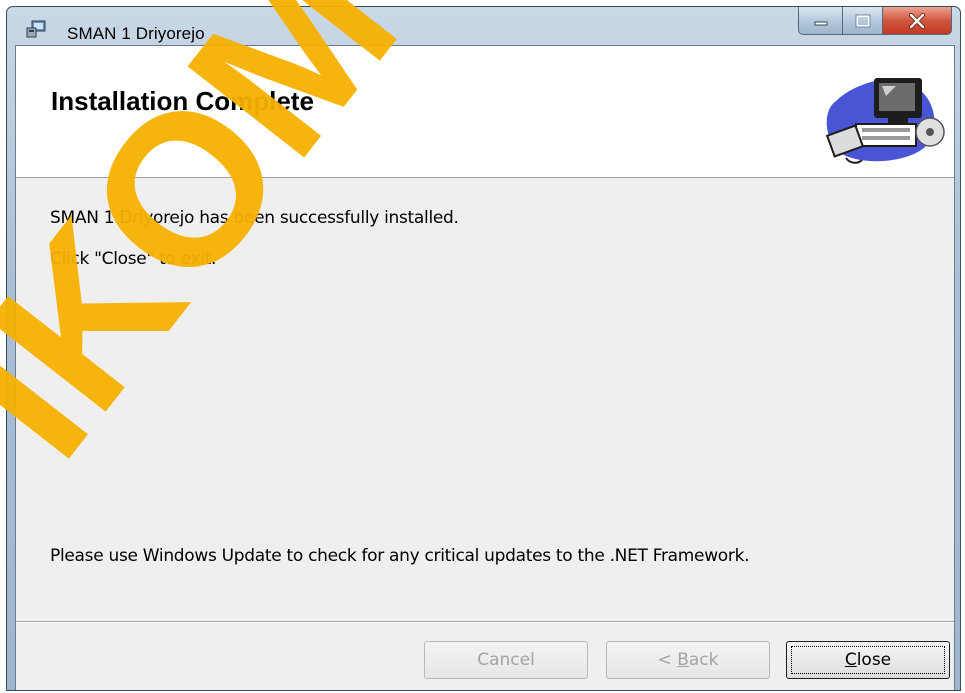  Describe the element at coordinates (483, 26) in the screenshot. I see `title-bar: SMAN 1 Driyorejo` at that location.